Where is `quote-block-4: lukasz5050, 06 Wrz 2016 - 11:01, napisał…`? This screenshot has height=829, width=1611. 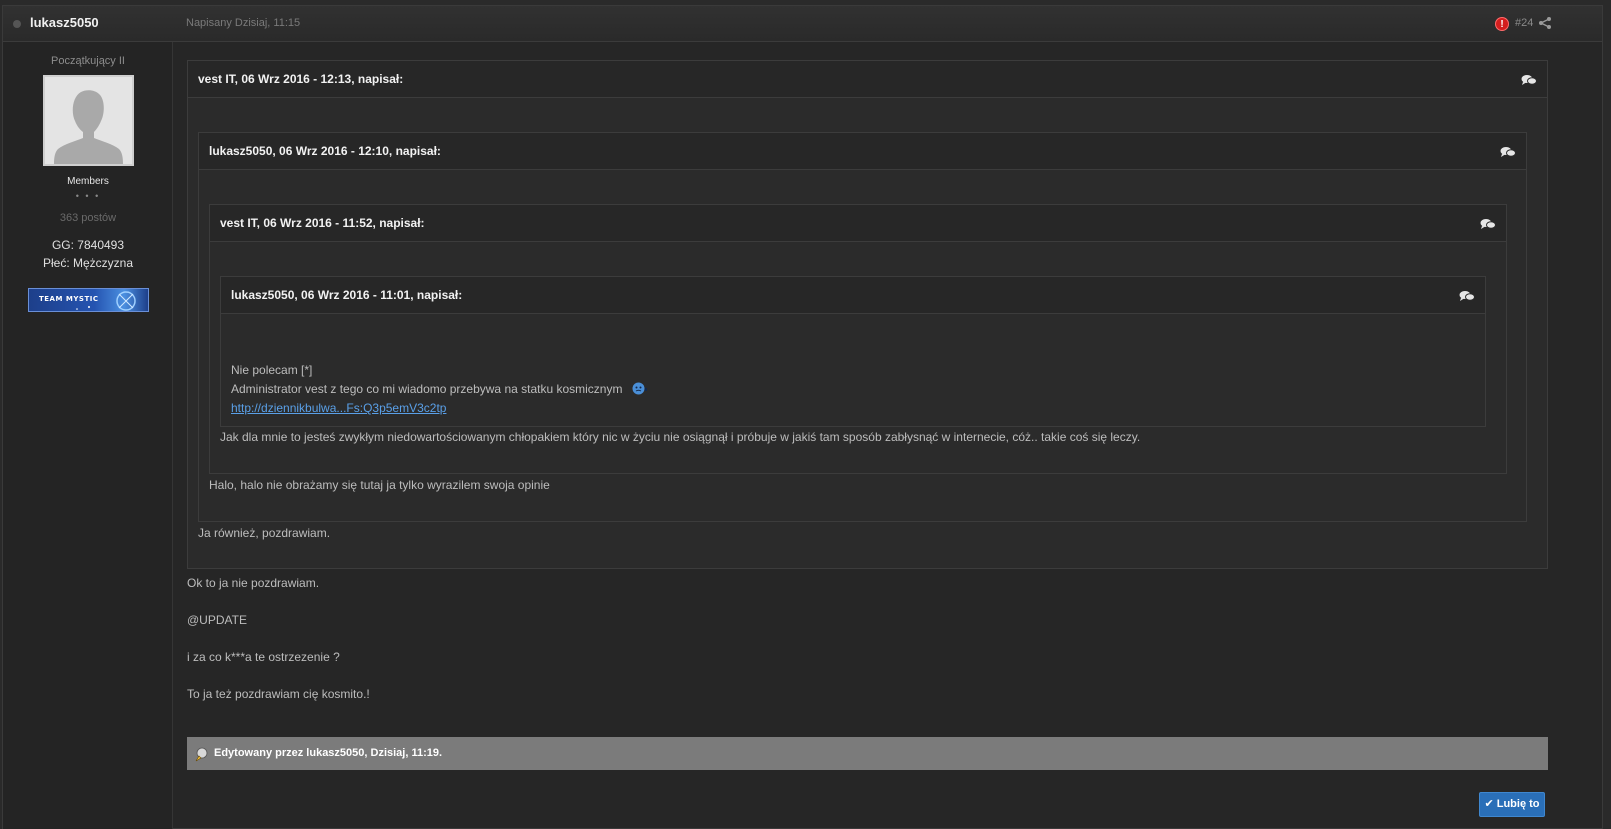 quote-block-4: lukasz5050, 06 Wrz 2016 - 11:01, napisał… is located at coordinates (853, 351).